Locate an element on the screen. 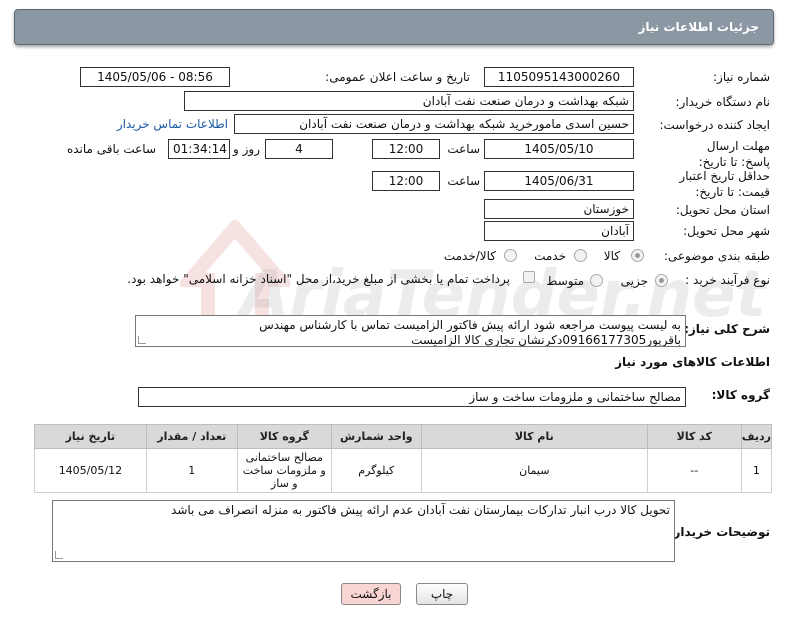 This screenshot has width=788, height=619. col-item-group: گروه کالا is located at coordinates (284, 436).